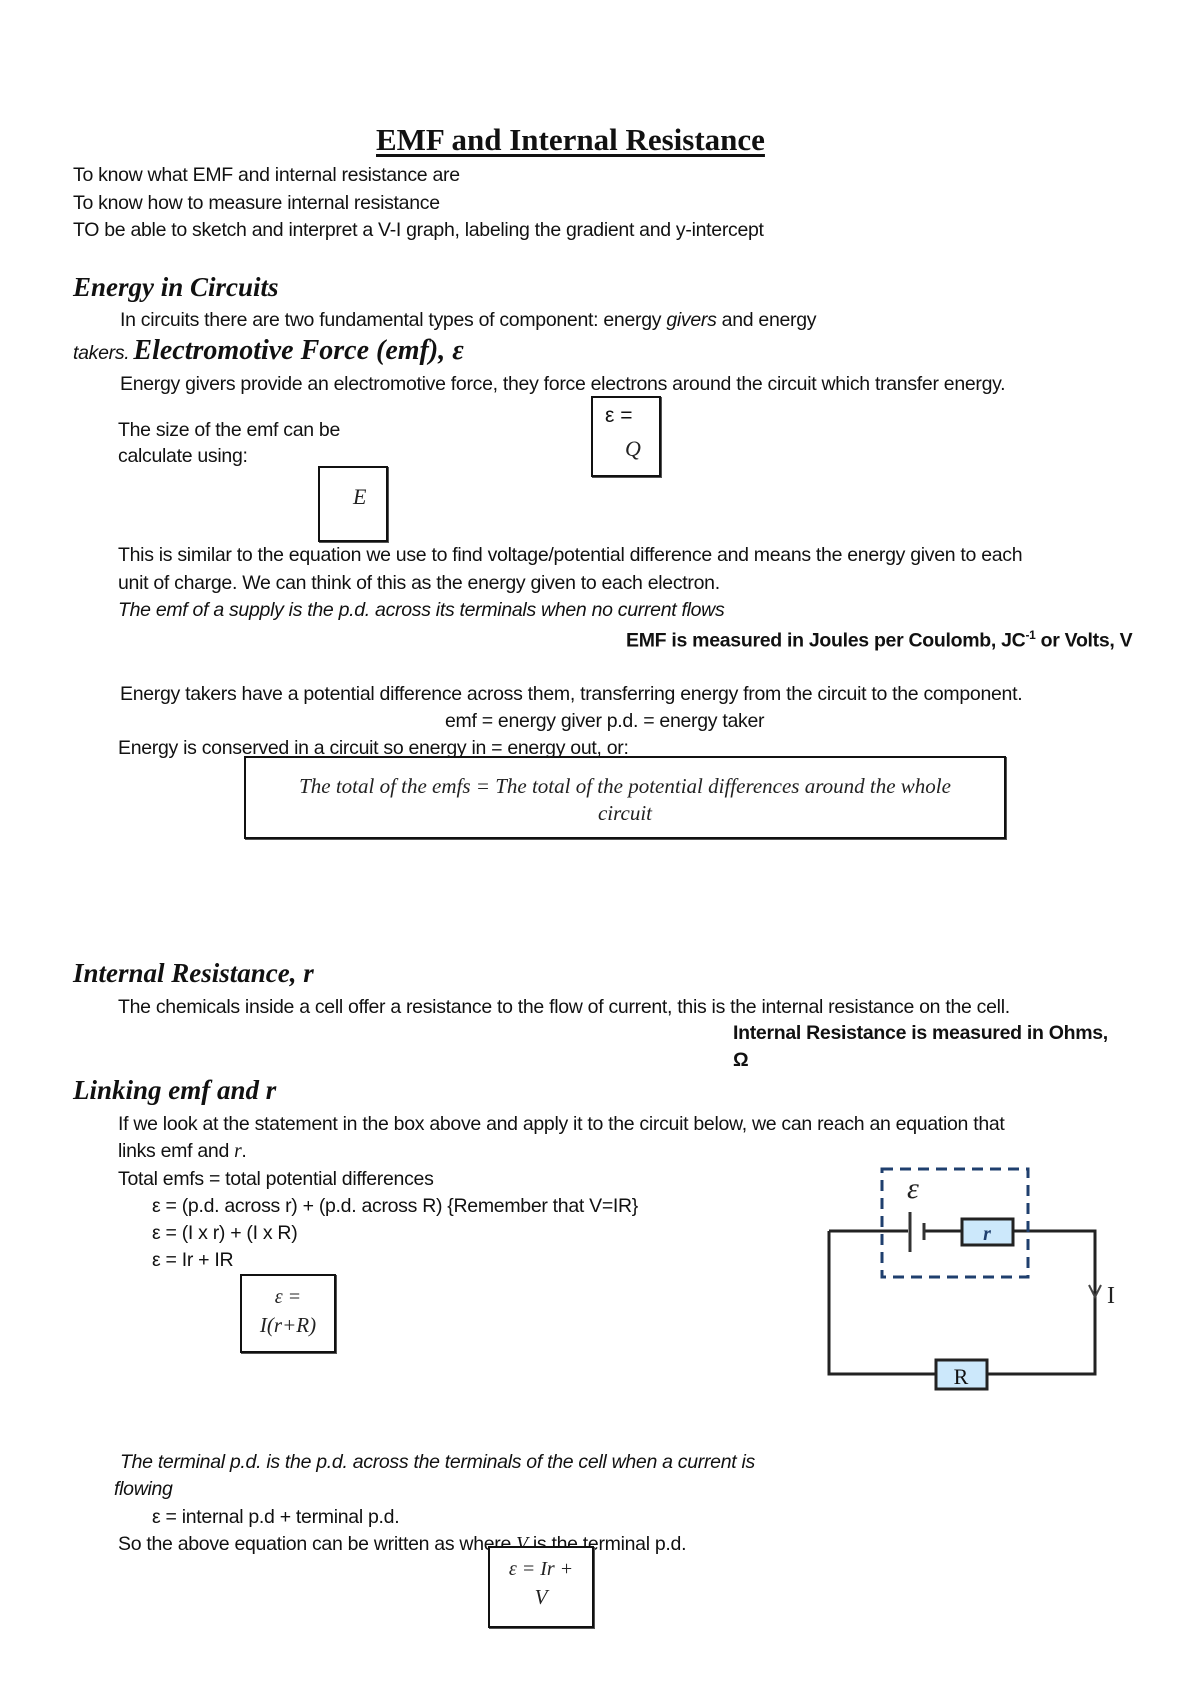 The height and width of the screenshot is (1695, 1200). What do you see at coordinates (541, 1569) in the screenshot?
I see `final-equation-line-1: ε = Ir +` at bounding box center [541, 1569].